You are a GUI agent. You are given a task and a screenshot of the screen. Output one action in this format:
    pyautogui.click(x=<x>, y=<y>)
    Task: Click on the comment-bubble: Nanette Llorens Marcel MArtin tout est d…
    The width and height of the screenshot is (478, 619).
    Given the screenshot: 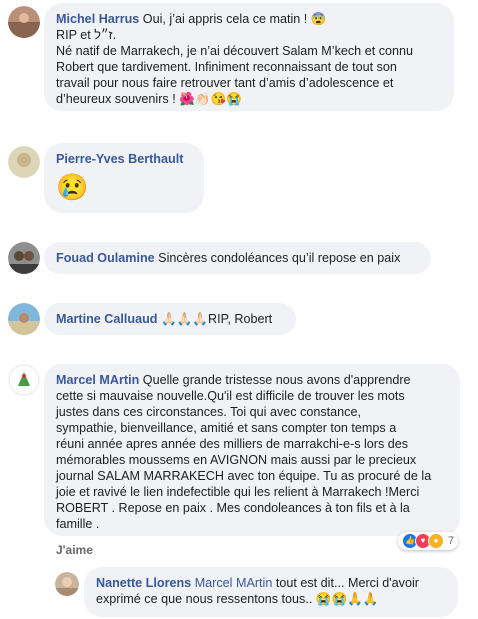 What is the action you would take?
    pyautogui.click(x=271, y=592)
    